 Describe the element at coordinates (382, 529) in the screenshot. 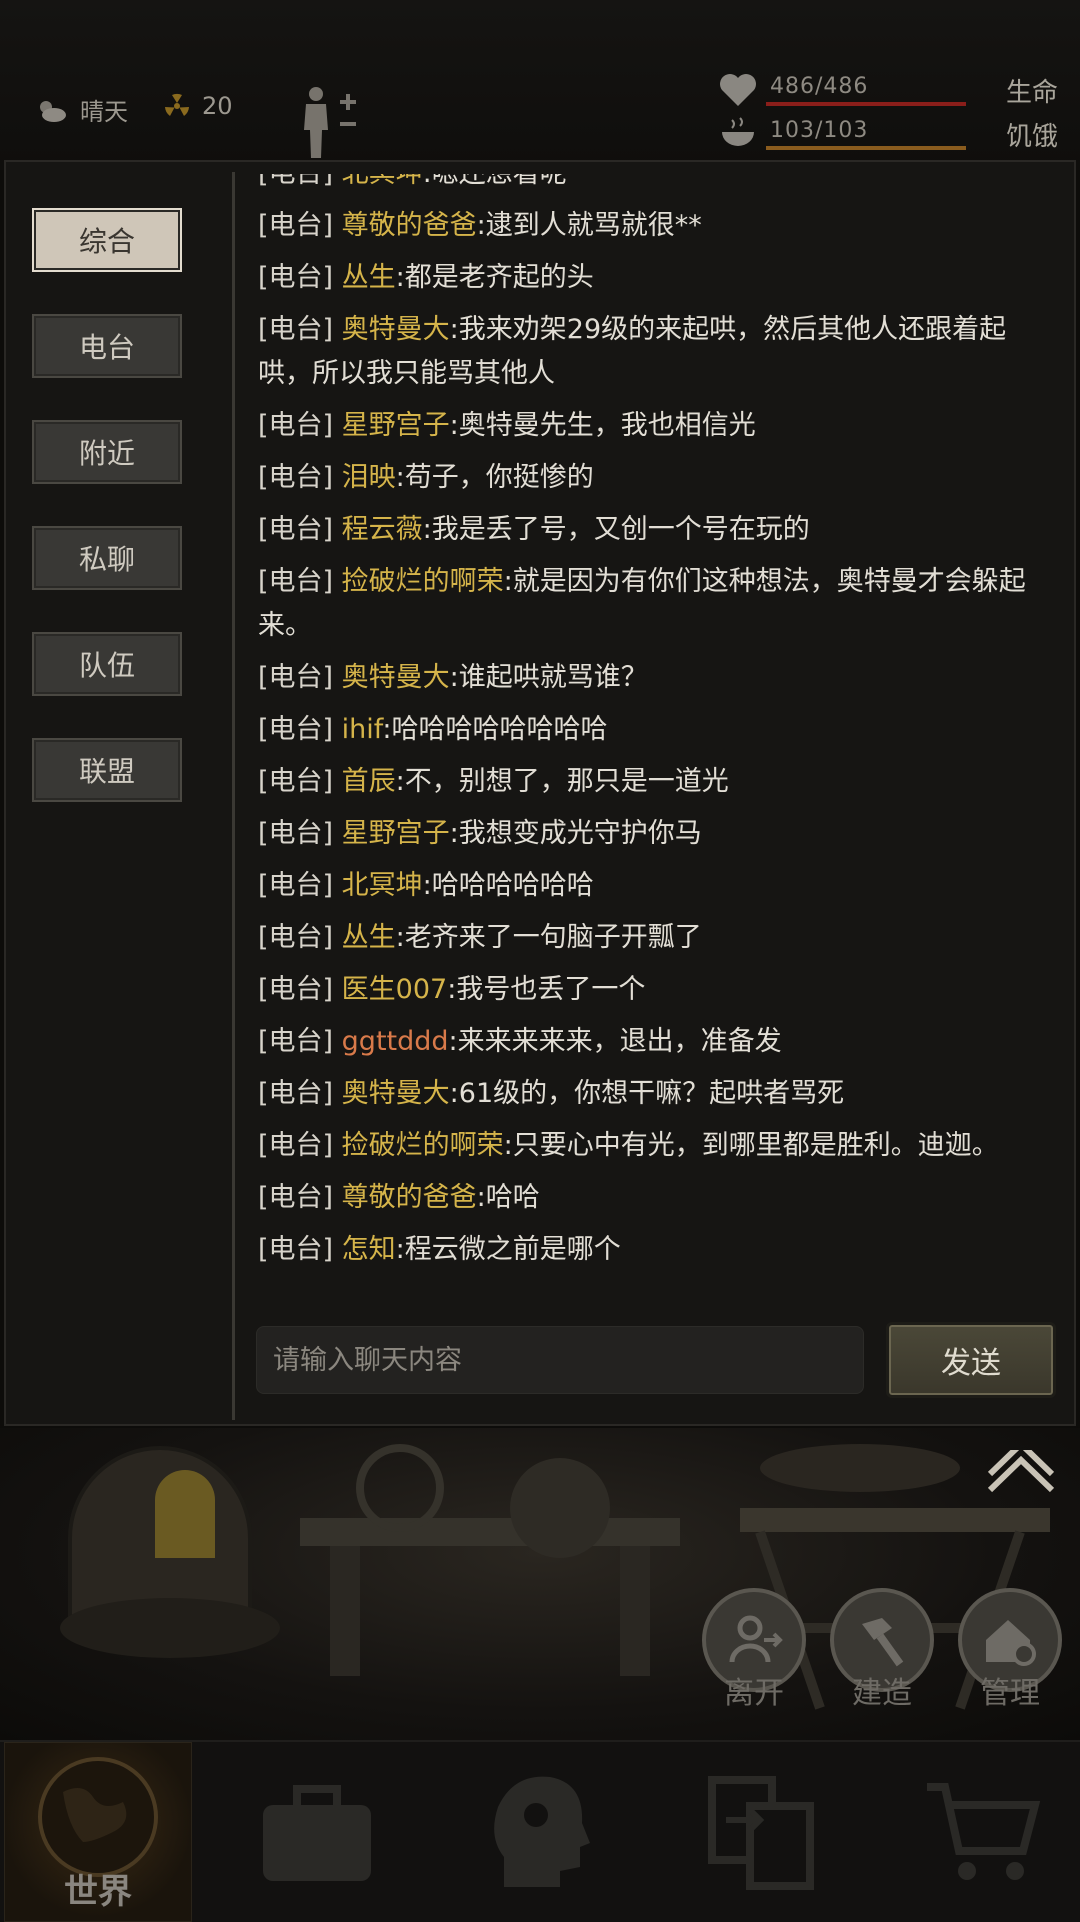

I see `message-sender: 程云薇` at that location.